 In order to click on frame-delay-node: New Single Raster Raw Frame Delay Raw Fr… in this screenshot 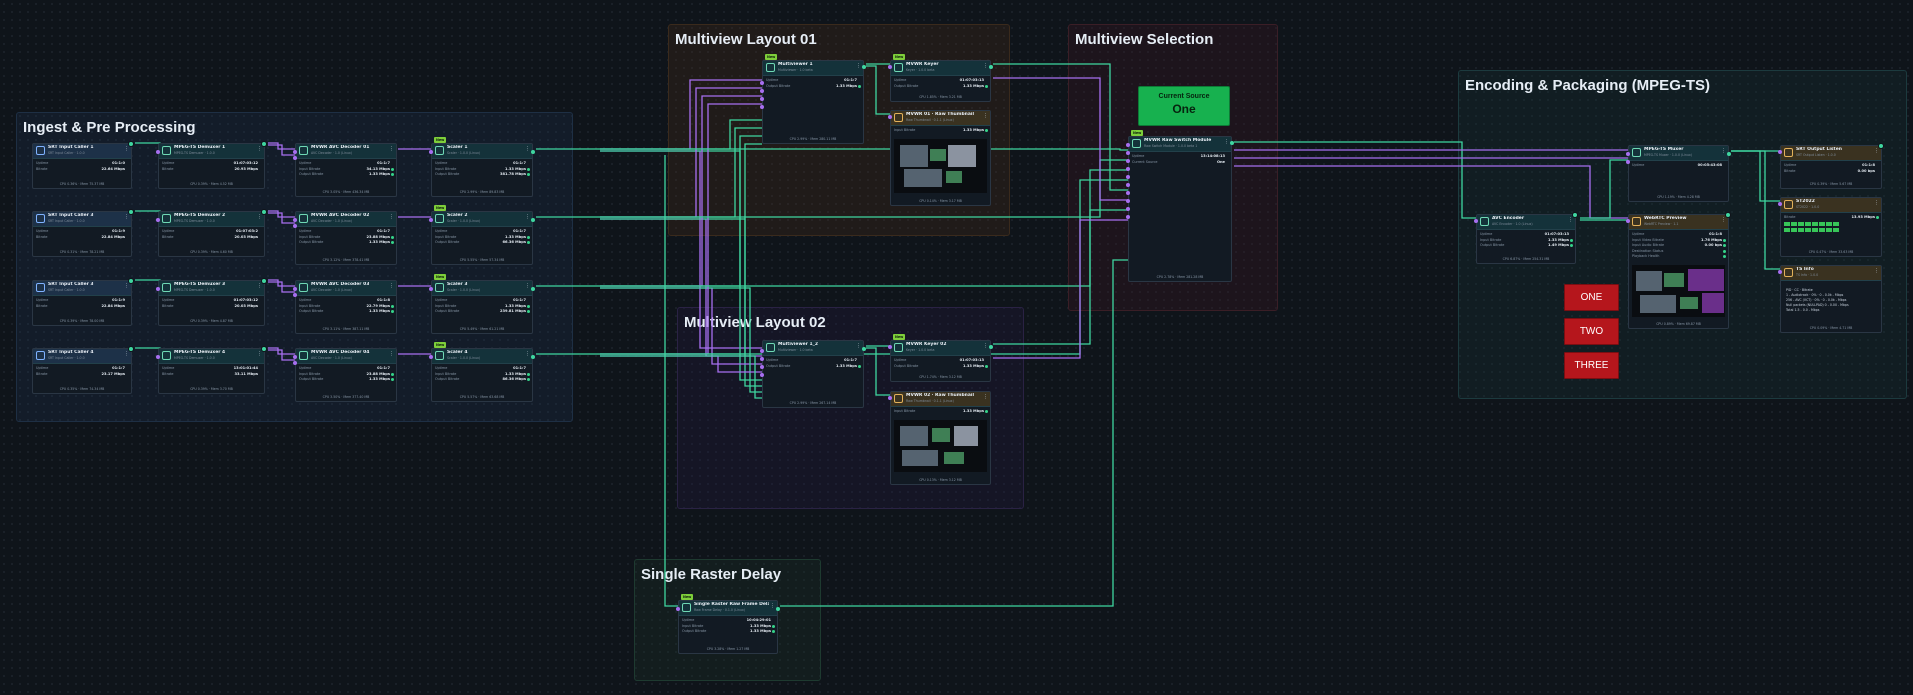, I will do `click(728, 624)`.